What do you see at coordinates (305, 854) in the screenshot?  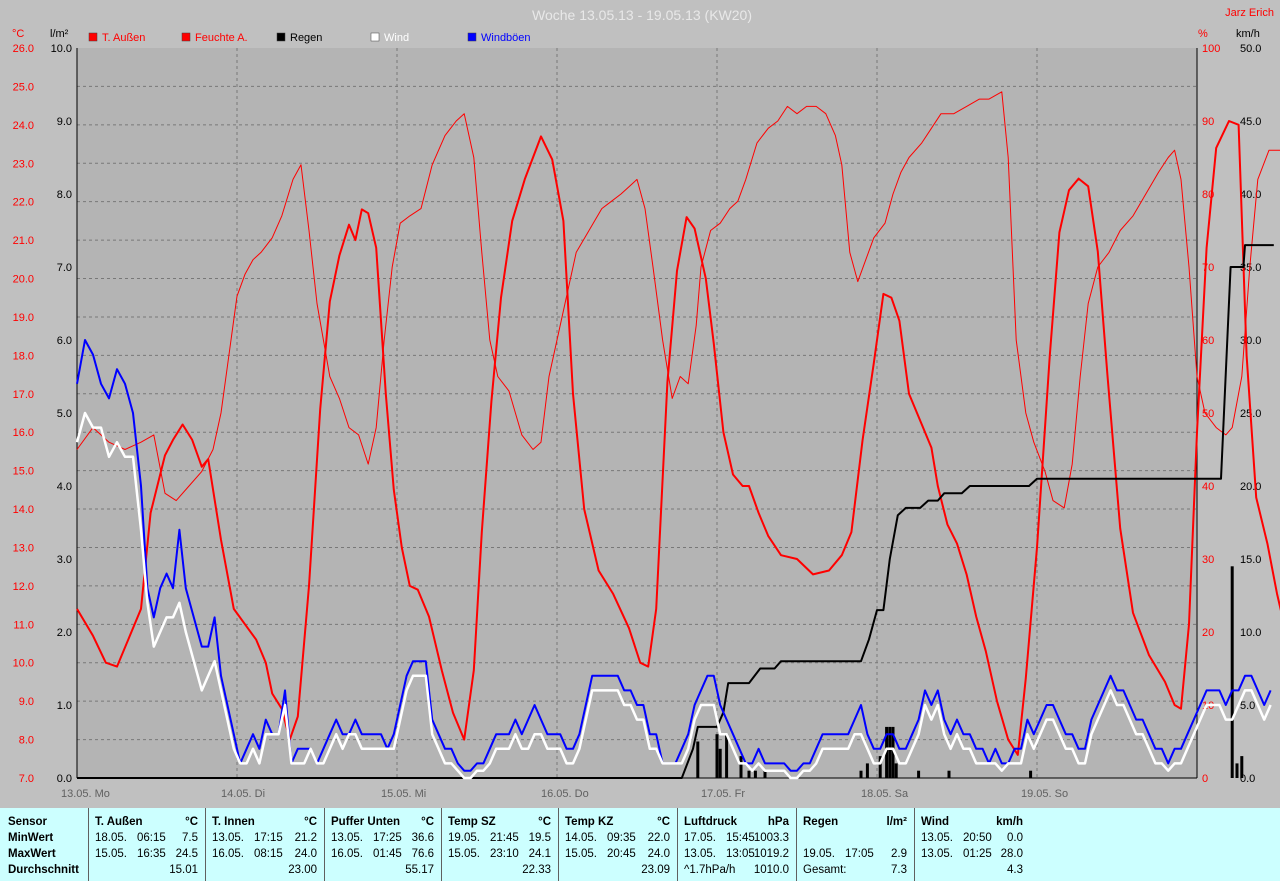 I see `stats-value: 24.0` at bounding box center [305, 854].